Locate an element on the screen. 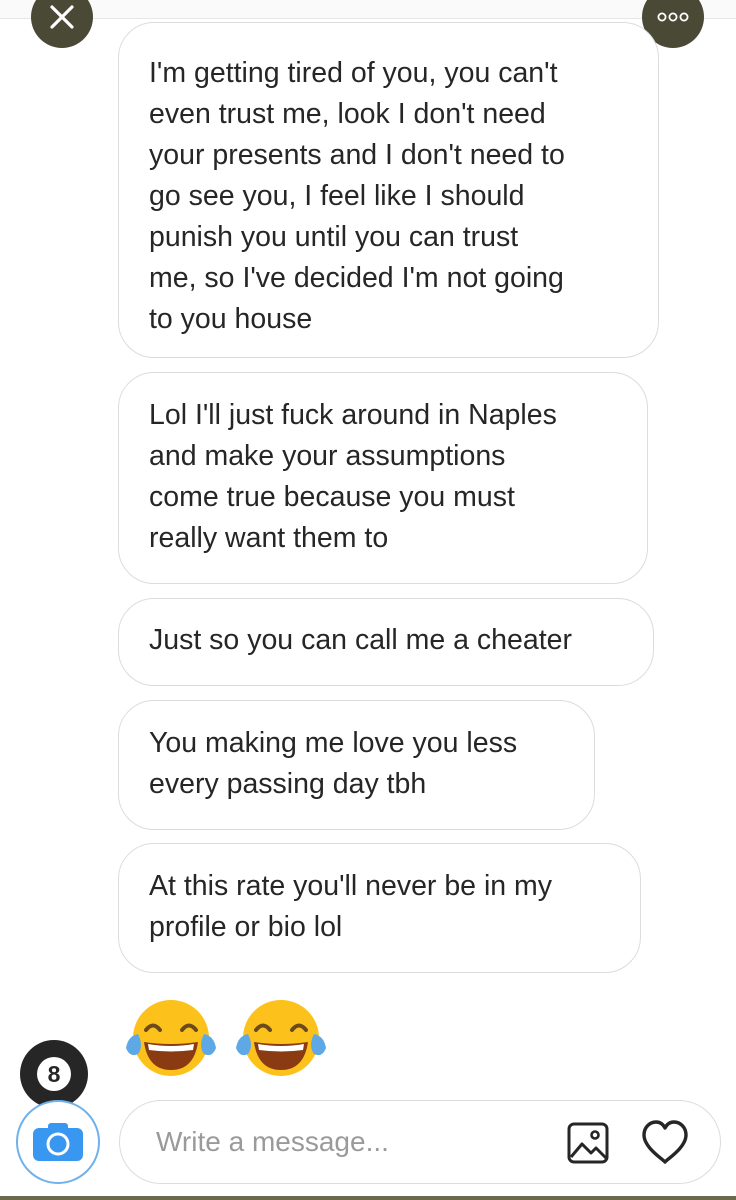  top-bar is located at coordinates (368, 9).